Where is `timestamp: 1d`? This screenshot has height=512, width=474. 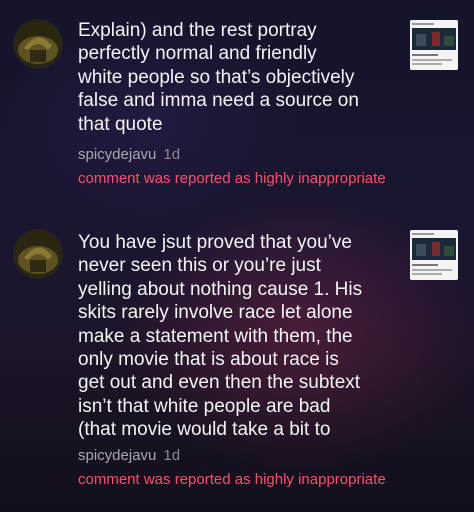 timestamp: 1d is located at coordinates (172, 455).